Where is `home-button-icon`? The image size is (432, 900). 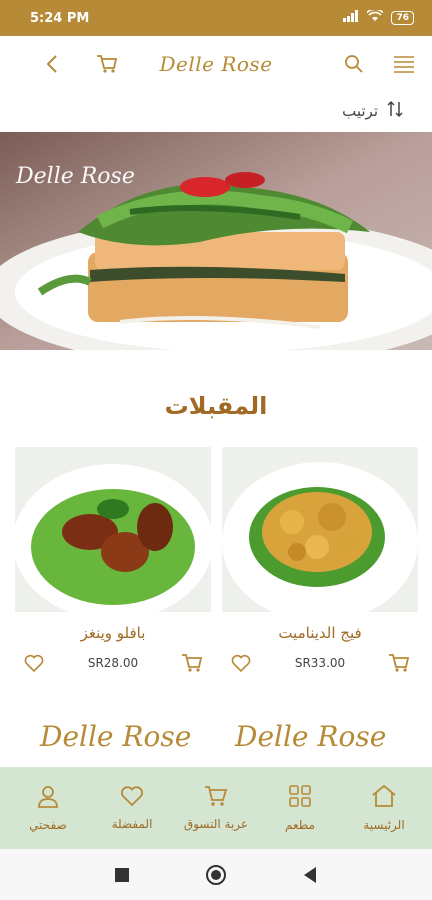
home-button-icon is located at coordinates (216, 875).